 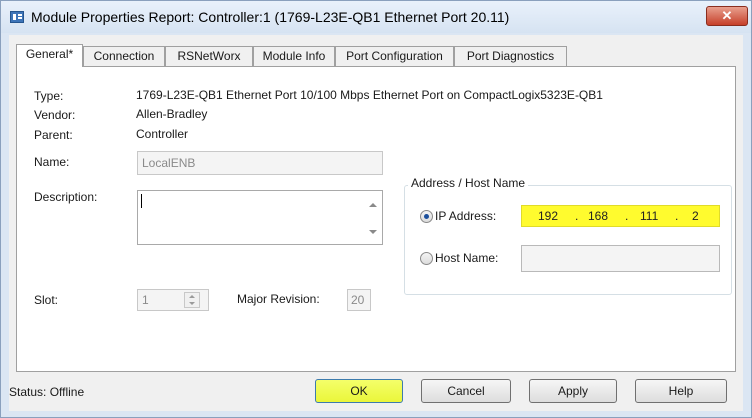 What do you see at coordinates (49, 55) in the screenshot?
I see `tab-general: General*` at bounding box center [49, 55].